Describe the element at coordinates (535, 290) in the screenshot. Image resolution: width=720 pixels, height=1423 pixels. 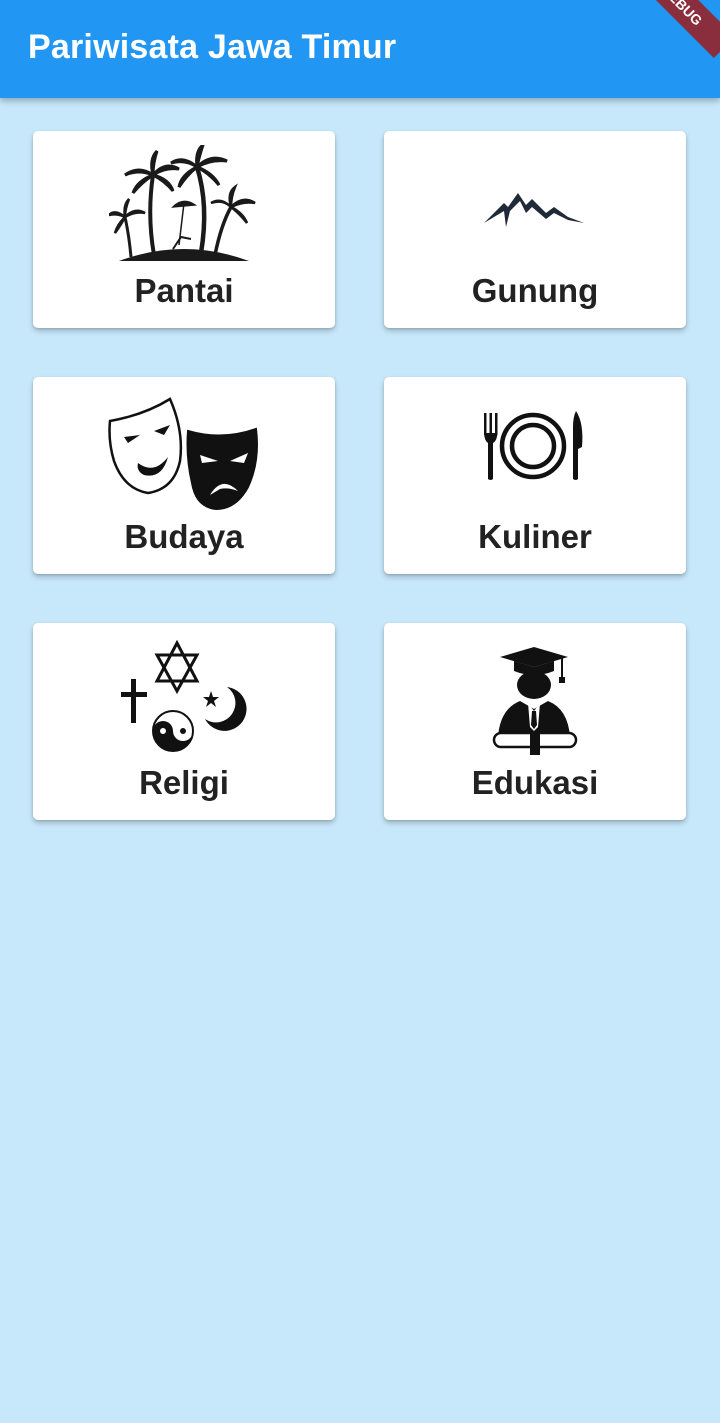
I see `category-label: Gunung` at that location.